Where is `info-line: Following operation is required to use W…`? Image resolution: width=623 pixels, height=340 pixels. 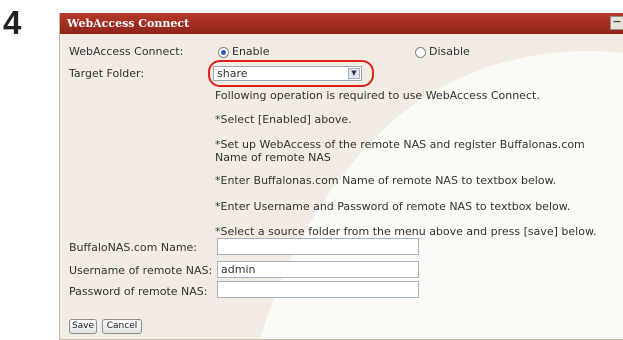 info-line: Following operation is required to use W… is located at coordinates (377, 95).